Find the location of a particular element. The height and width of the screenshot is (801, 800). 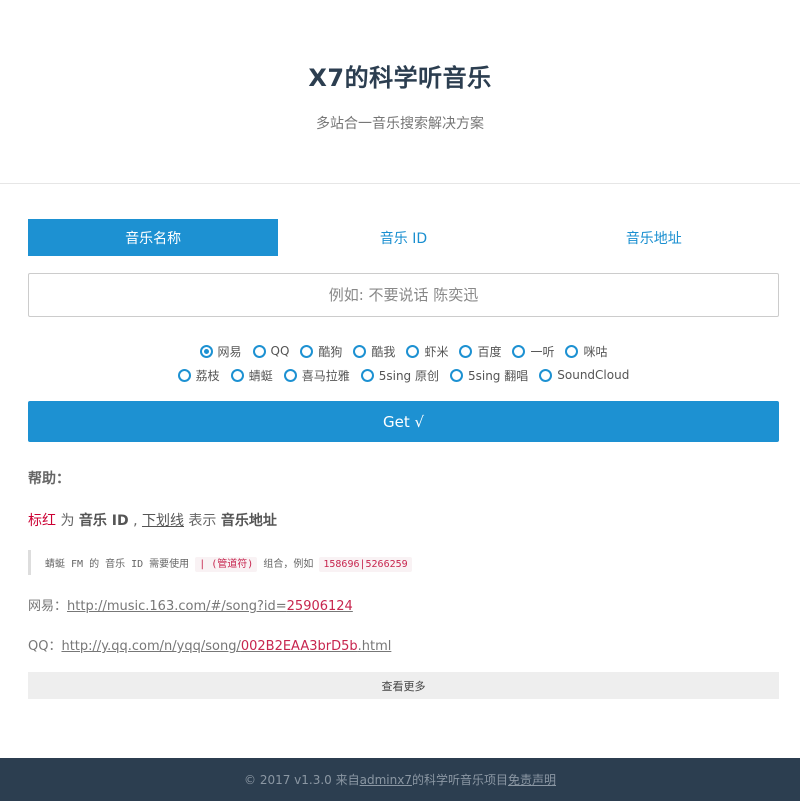

tab-music-id: 音乐 ID is located at coordinates (403, 237).